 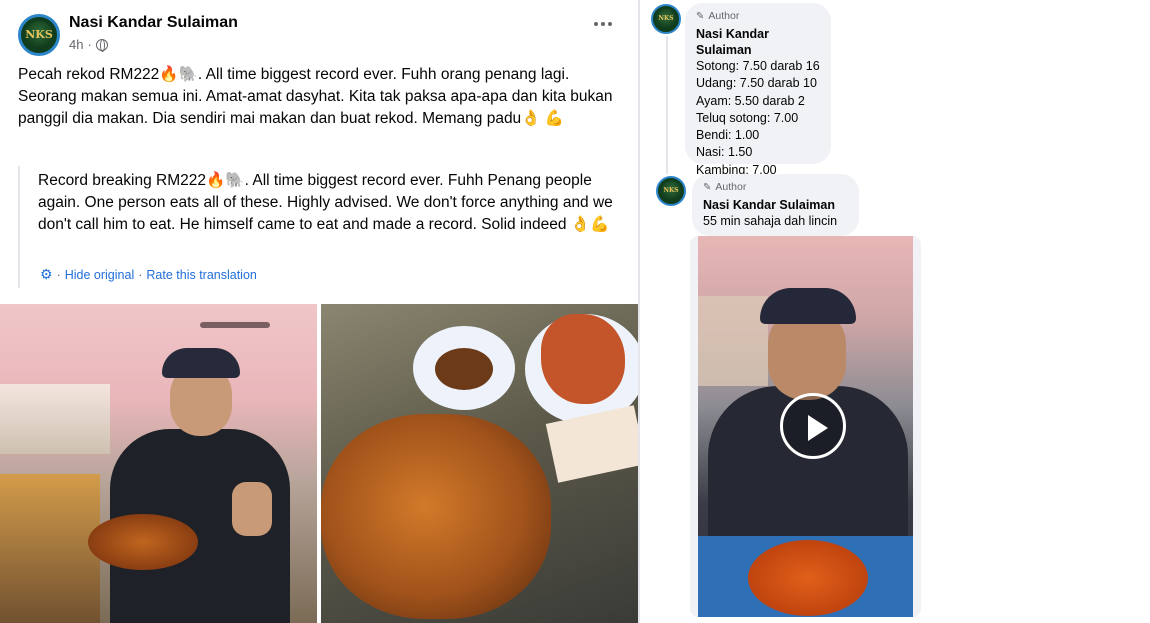 What do you see at coordinates (813, 426) in the screenshot?
I see `play-icon` at bounding box center [813, 426].